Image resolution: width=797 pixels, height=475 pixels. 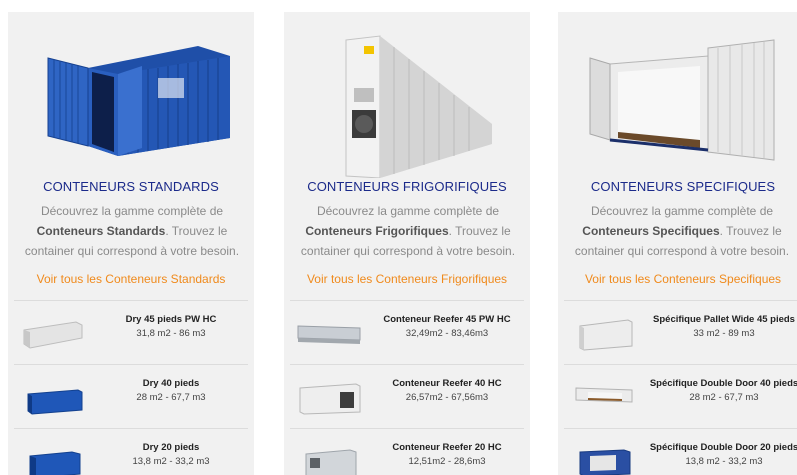 I want to click on item-name: Spécifique Pallet Wide 45 pieds, so click(x=724, y=319).